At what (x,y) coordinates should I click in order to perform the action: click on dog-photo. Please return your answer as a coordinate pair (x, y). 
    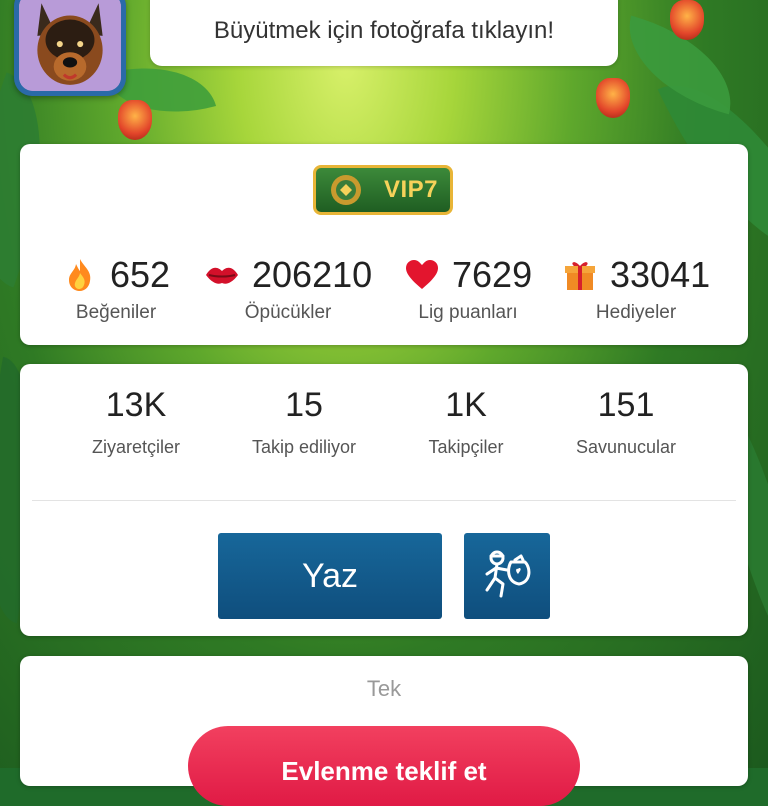
    Looking at the image, I should click on (70, 45).